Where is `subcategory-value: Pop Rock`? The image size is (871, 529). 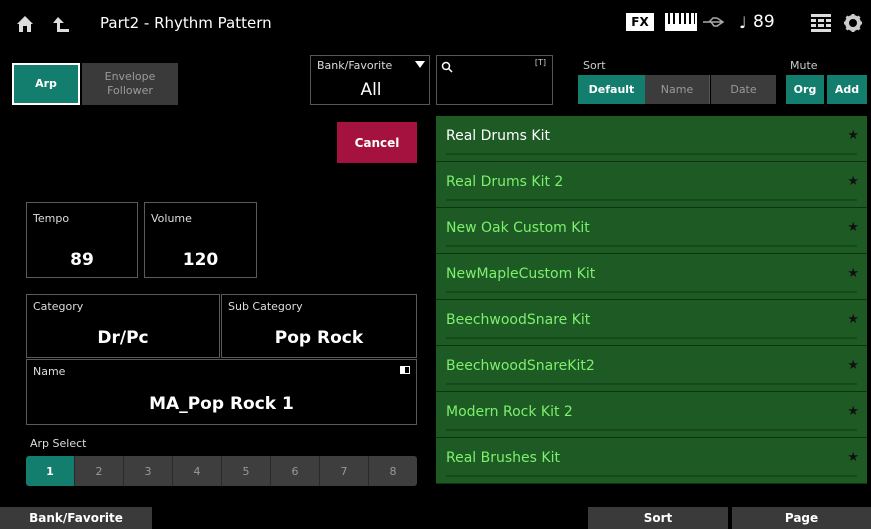
subcategory-value: Pop Rock is located at coordinates (319, 338).